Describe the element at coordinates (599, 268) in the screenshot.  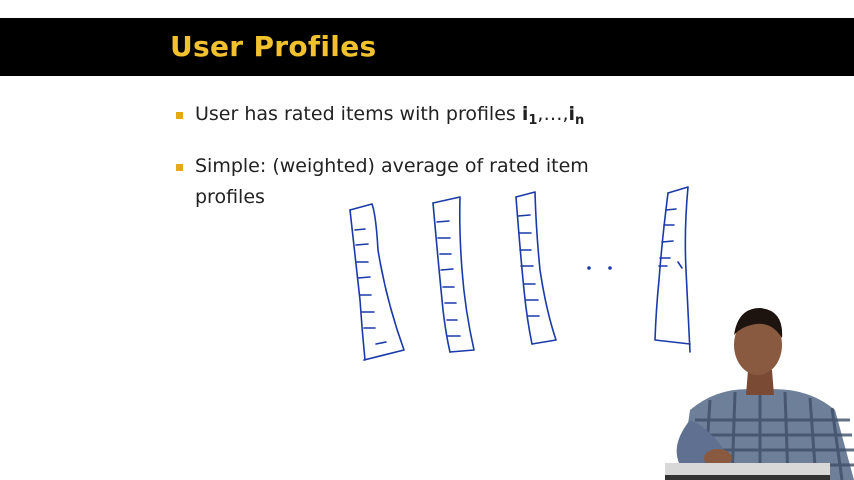
I see `ellipsis-dots` at that location.